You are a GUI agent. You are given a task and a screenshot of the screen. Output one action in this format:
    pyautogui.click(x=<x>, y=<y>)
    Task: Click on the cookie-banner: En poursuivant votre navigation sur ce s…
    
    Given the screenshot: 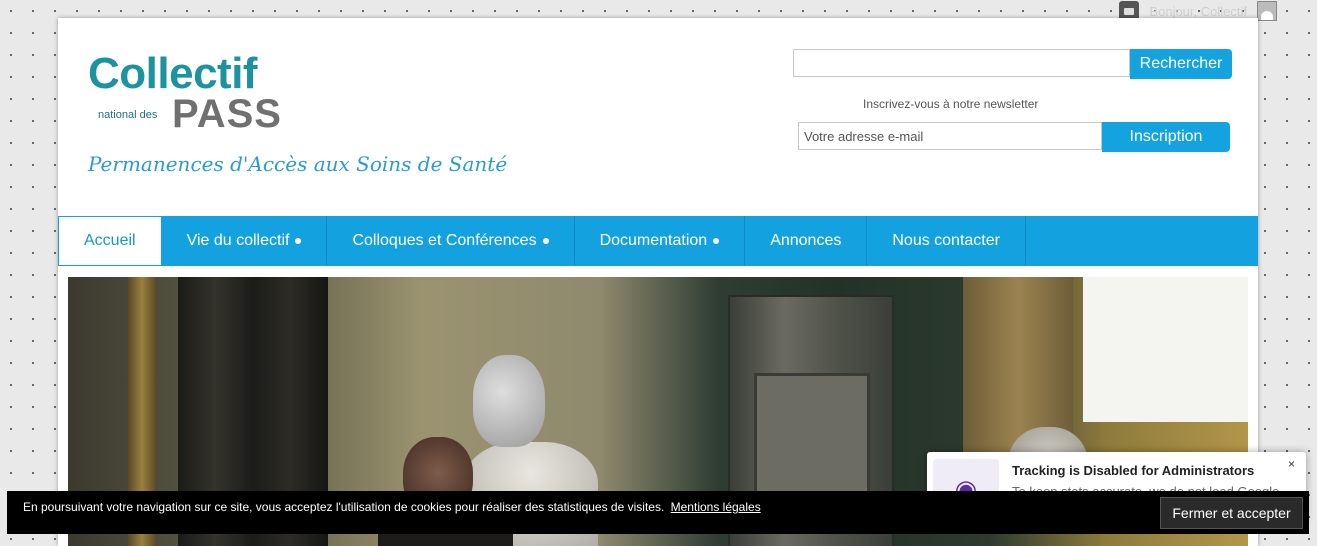 What is the action you would take?
    pyautogui.click(x=658, y=512)
    